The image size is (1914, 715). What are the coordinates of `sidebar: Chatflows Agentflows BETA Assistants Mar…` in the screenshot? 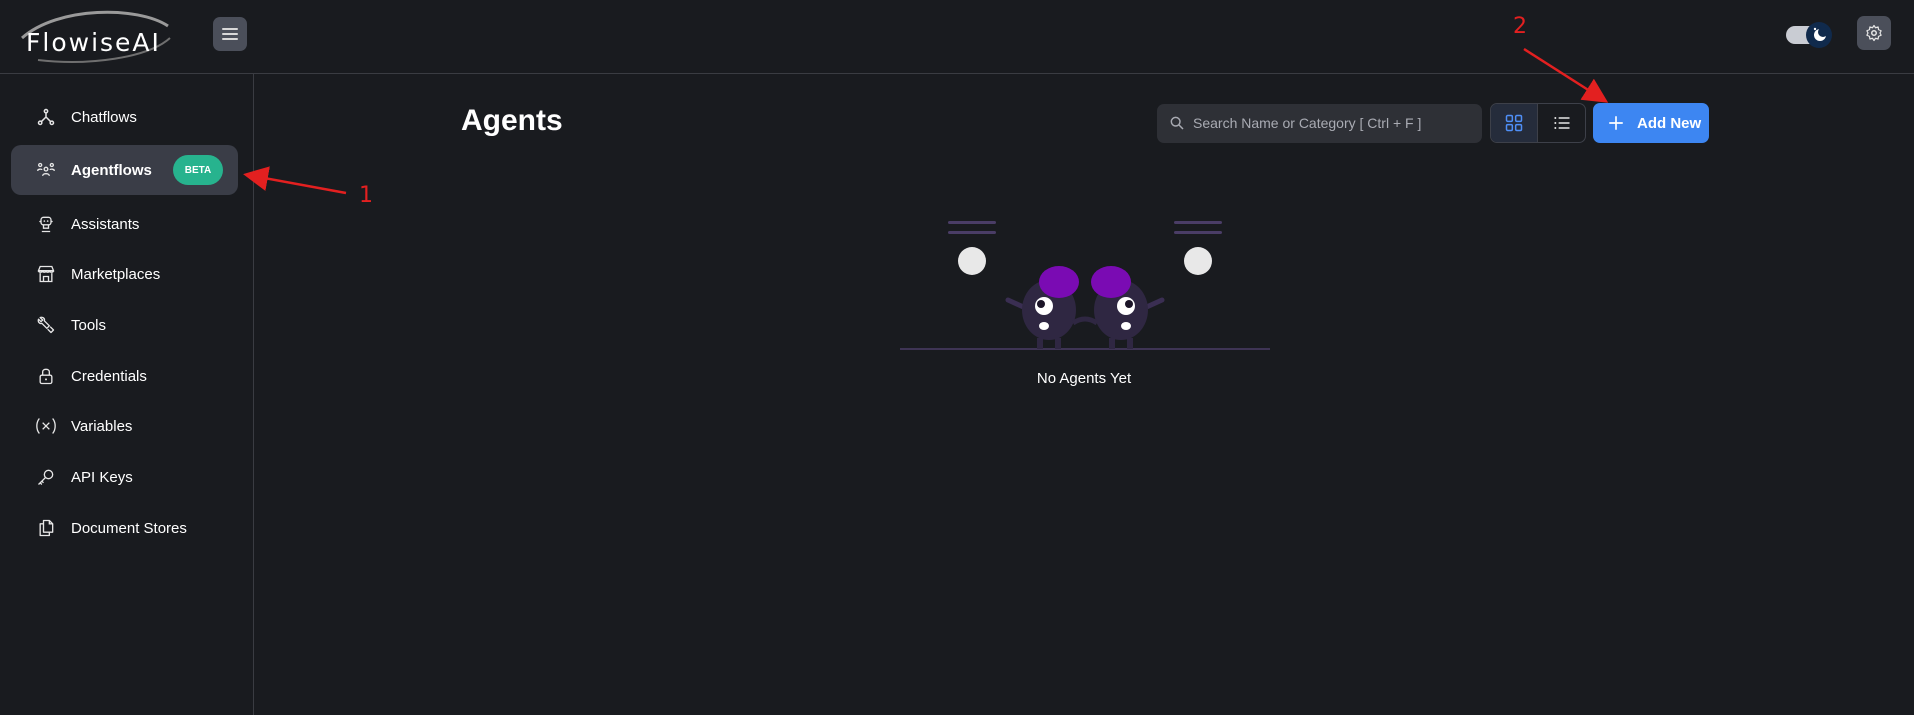 It's located at (127, 394).